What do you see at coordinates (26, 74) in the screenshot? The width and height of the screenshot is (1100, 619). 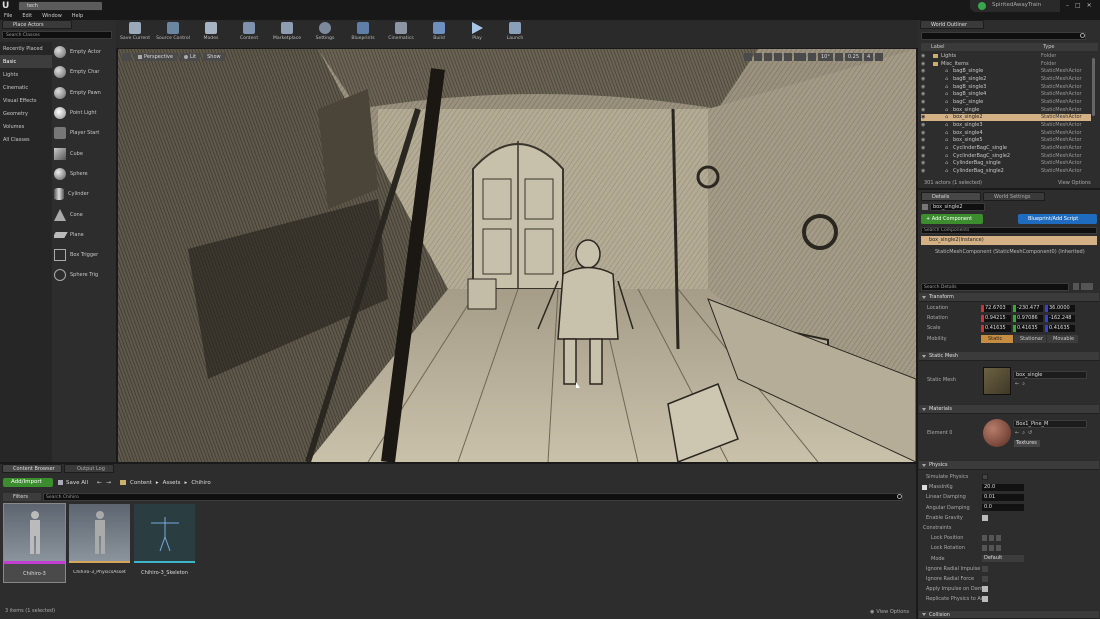 I see `category-lights: Lights` at bounding box center [26, 74].